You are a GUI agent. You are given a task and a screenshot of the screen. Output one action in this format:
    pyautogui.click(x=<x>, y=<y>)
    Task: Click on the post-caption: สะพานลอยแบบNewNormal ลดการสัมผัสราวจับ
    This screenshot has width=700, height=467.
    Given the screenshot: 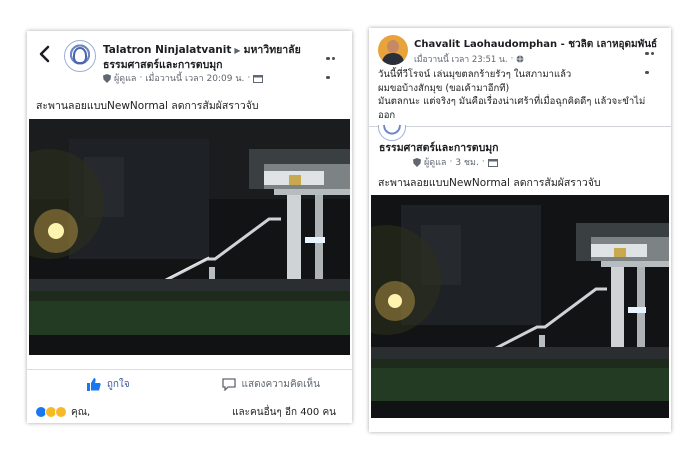 What is the action you would take?
    pyautogui.click(x=147, y=106)
    